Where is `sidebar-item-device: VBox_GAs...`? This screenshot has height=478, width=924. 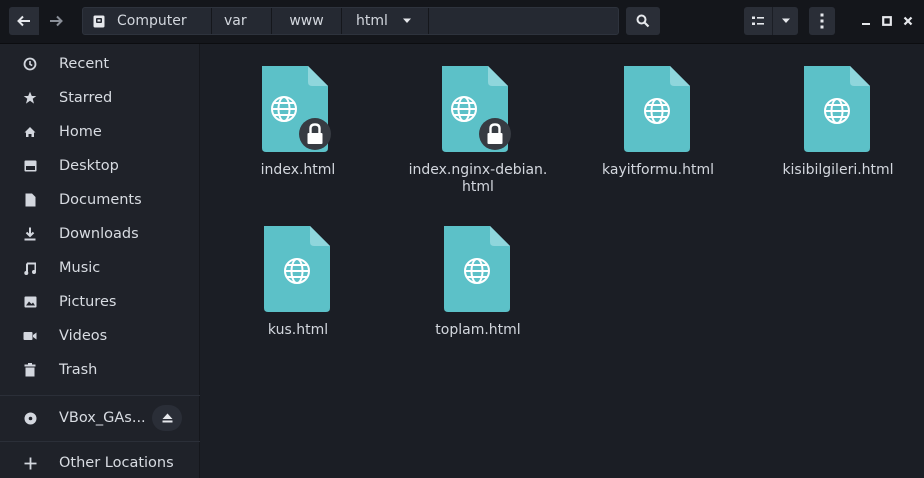 sidebar-item-device: VBox_GAs... is located at coordinates (100, 418).